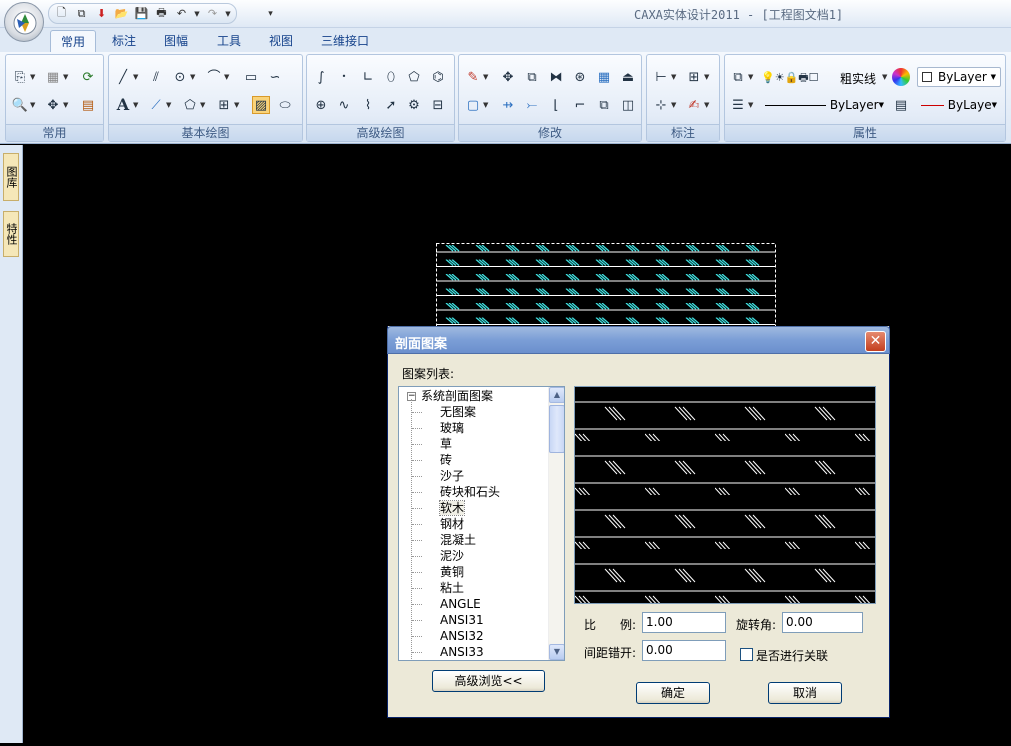 This screenshot has height=746, width=1011. What do you see at coordinates (556, 652) in the screenshot?
I see `scroll-down-icon: ▼` at bounding box center [556, 652].